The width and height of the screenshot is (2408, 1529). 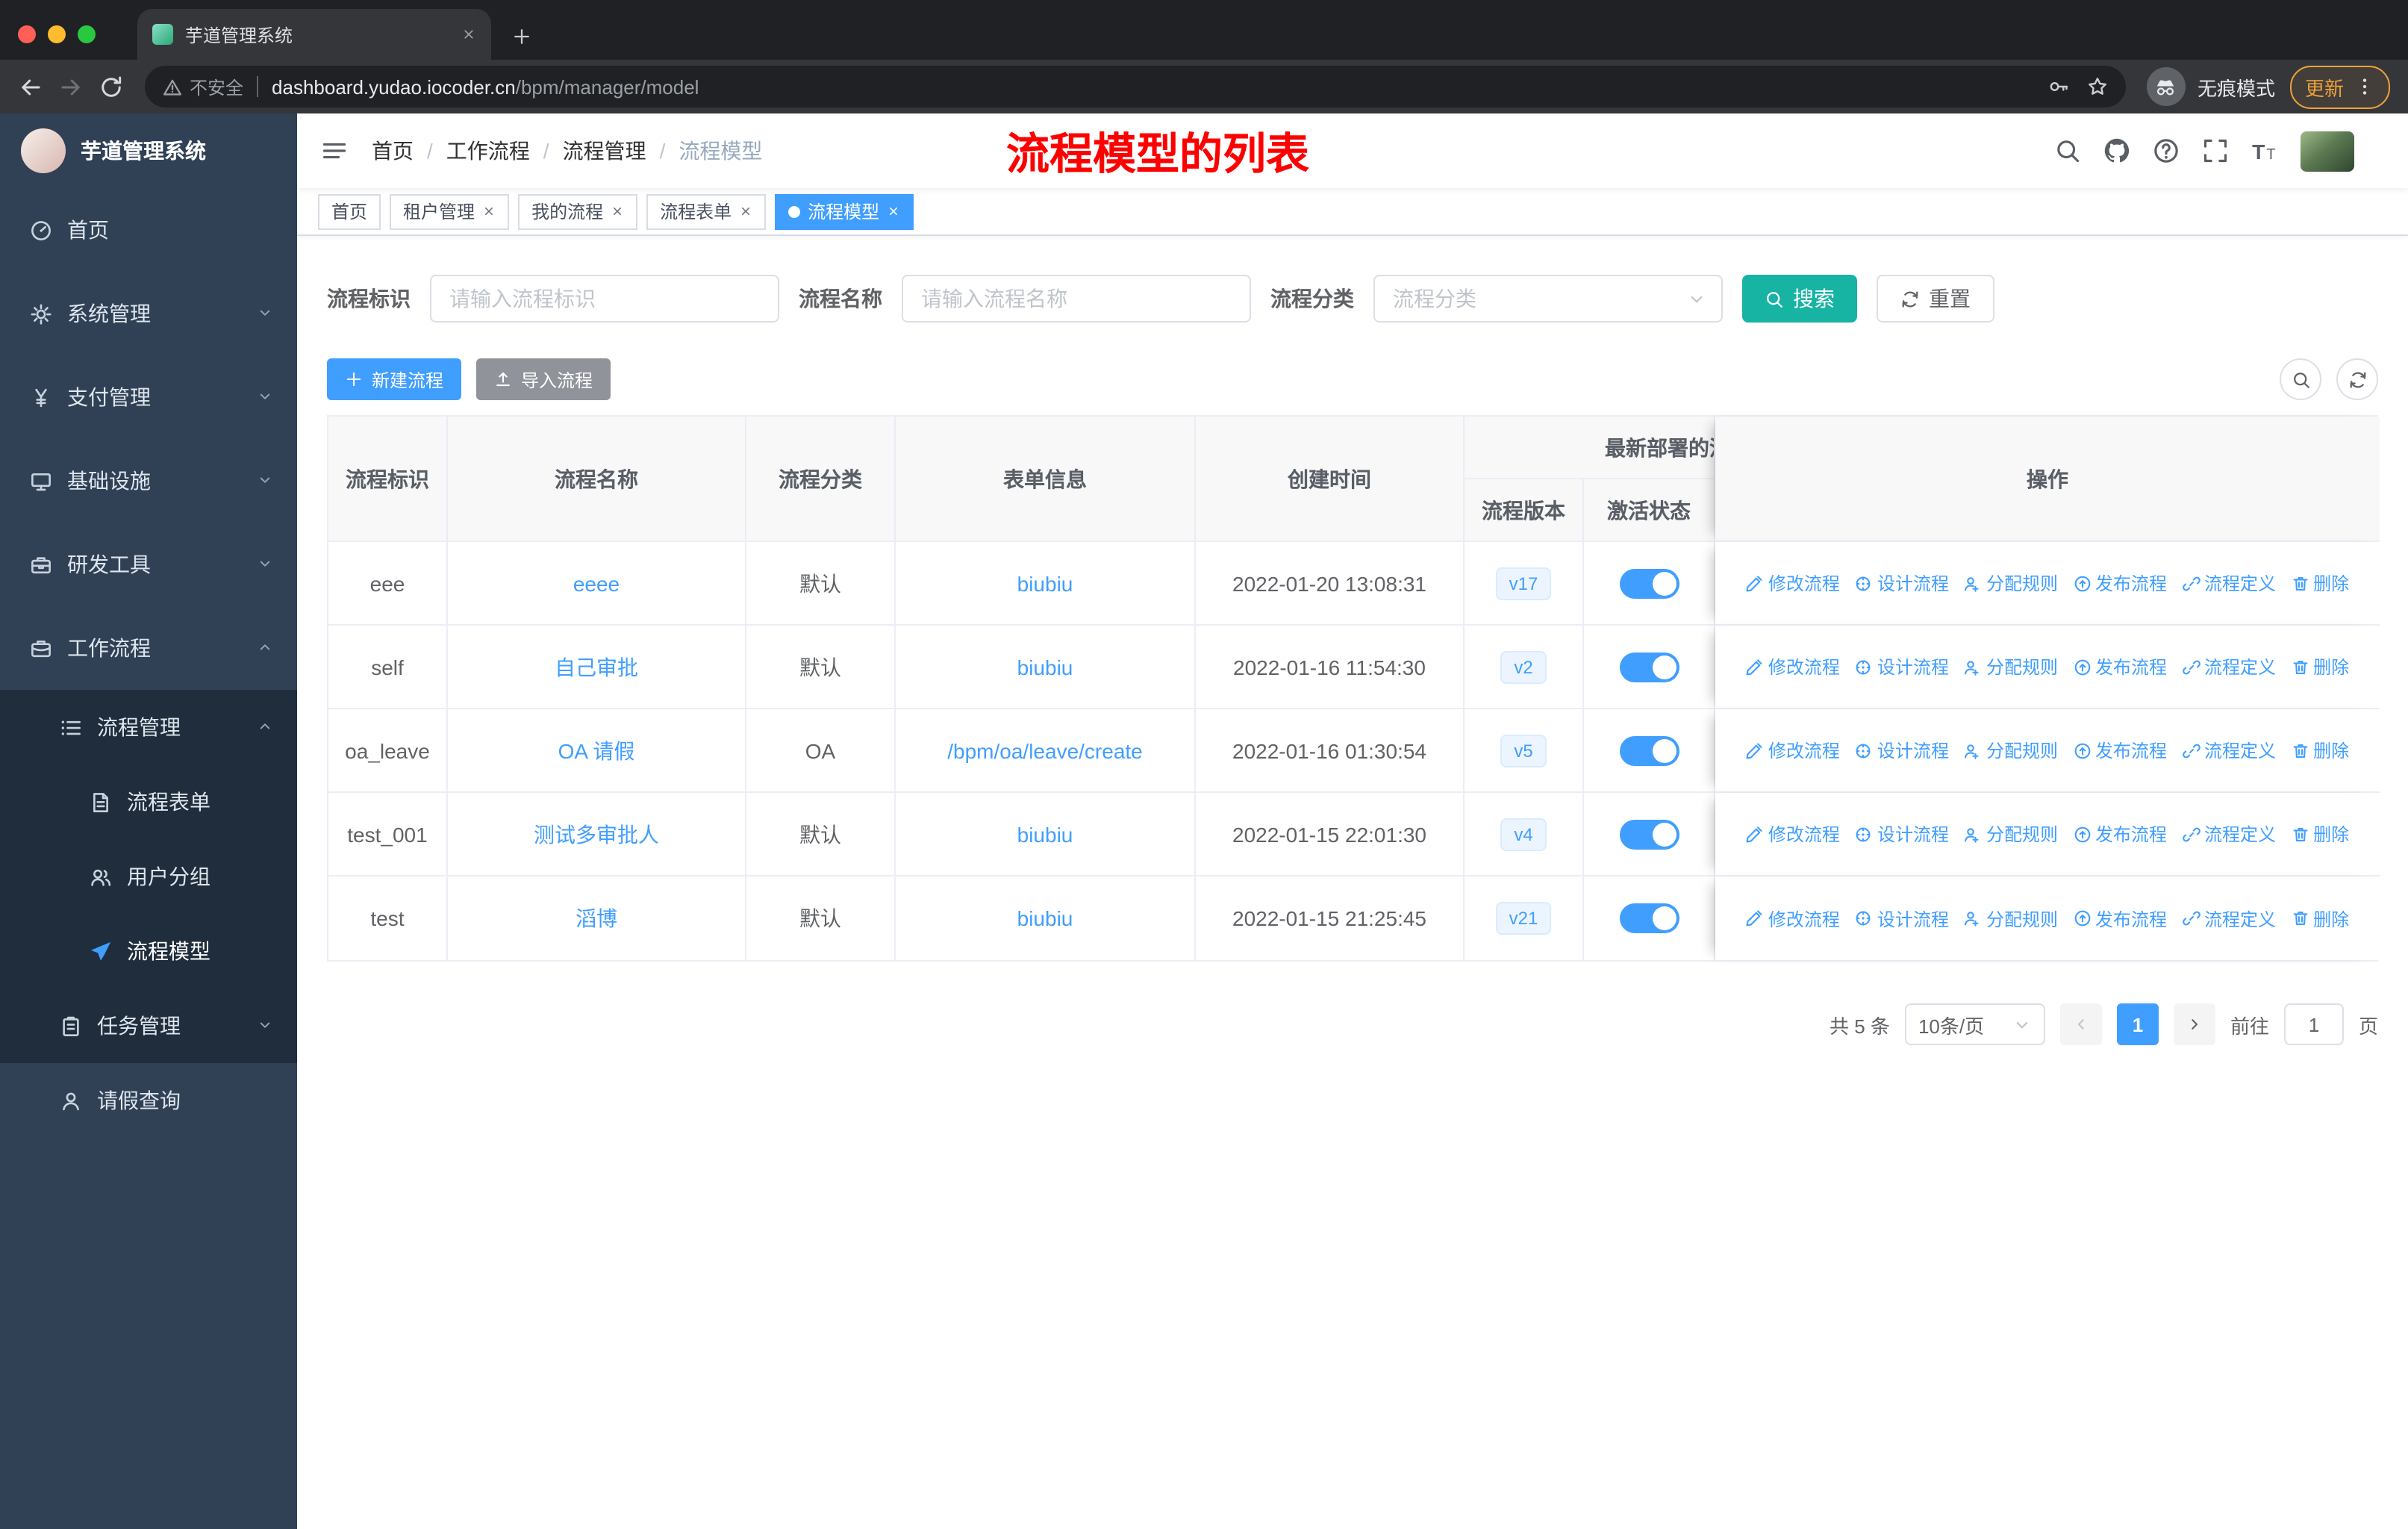 What do you see at coordinates (148, 1026) in the screenshot?
I see `sidebar-item-task-manage: 任务管理` at bounding box center [148, 1026].